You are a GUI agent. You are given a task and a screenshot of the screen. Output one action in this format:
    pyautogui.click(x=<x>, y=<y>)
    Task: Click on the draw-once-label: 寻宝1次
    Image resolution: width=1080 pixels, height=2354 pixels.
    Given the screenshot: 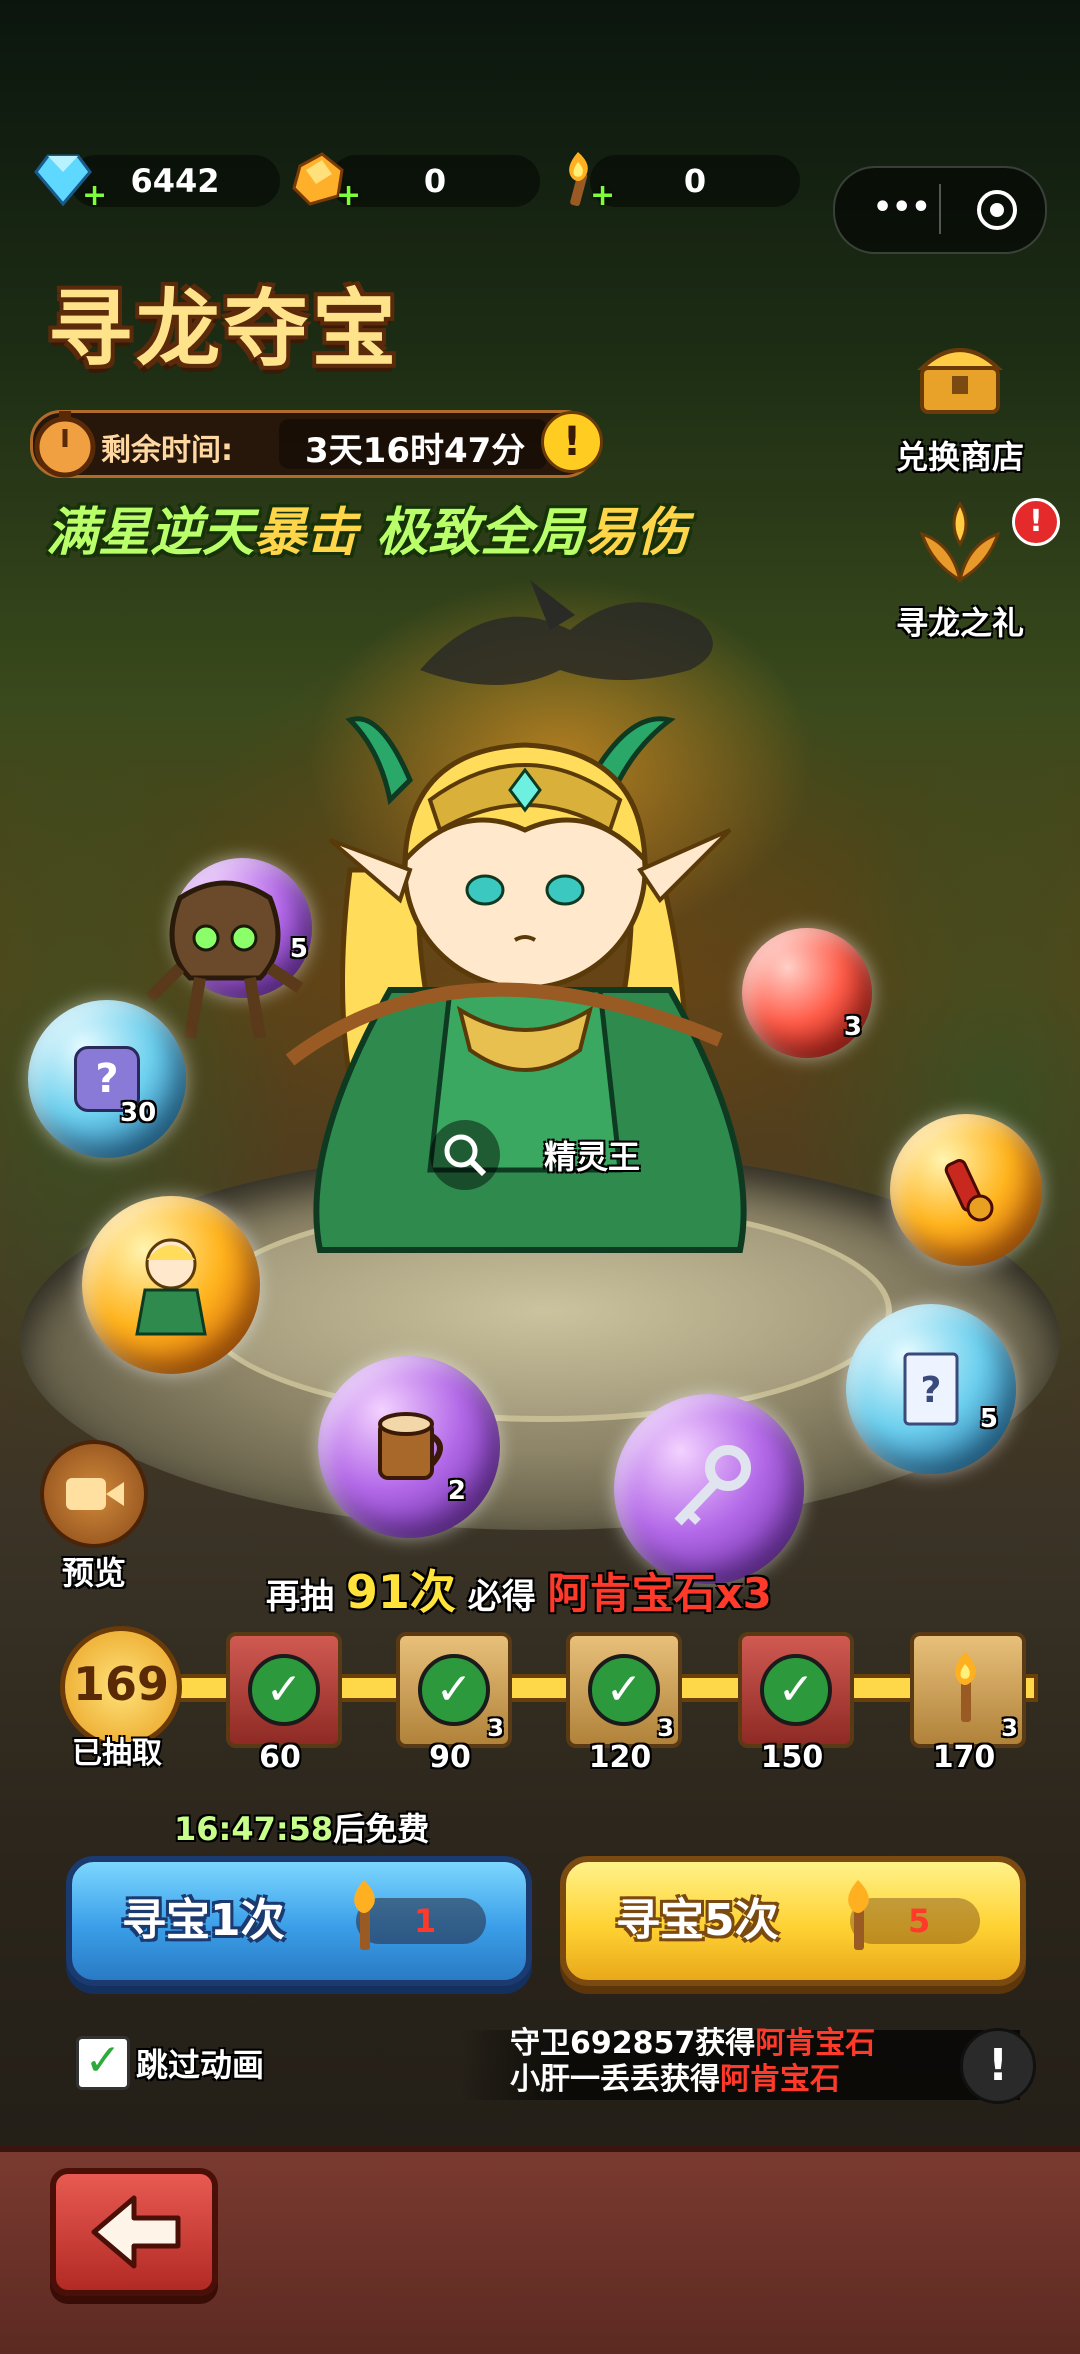 What is the action you would take?
    pyautogui.click(x=203, y=1920)
    